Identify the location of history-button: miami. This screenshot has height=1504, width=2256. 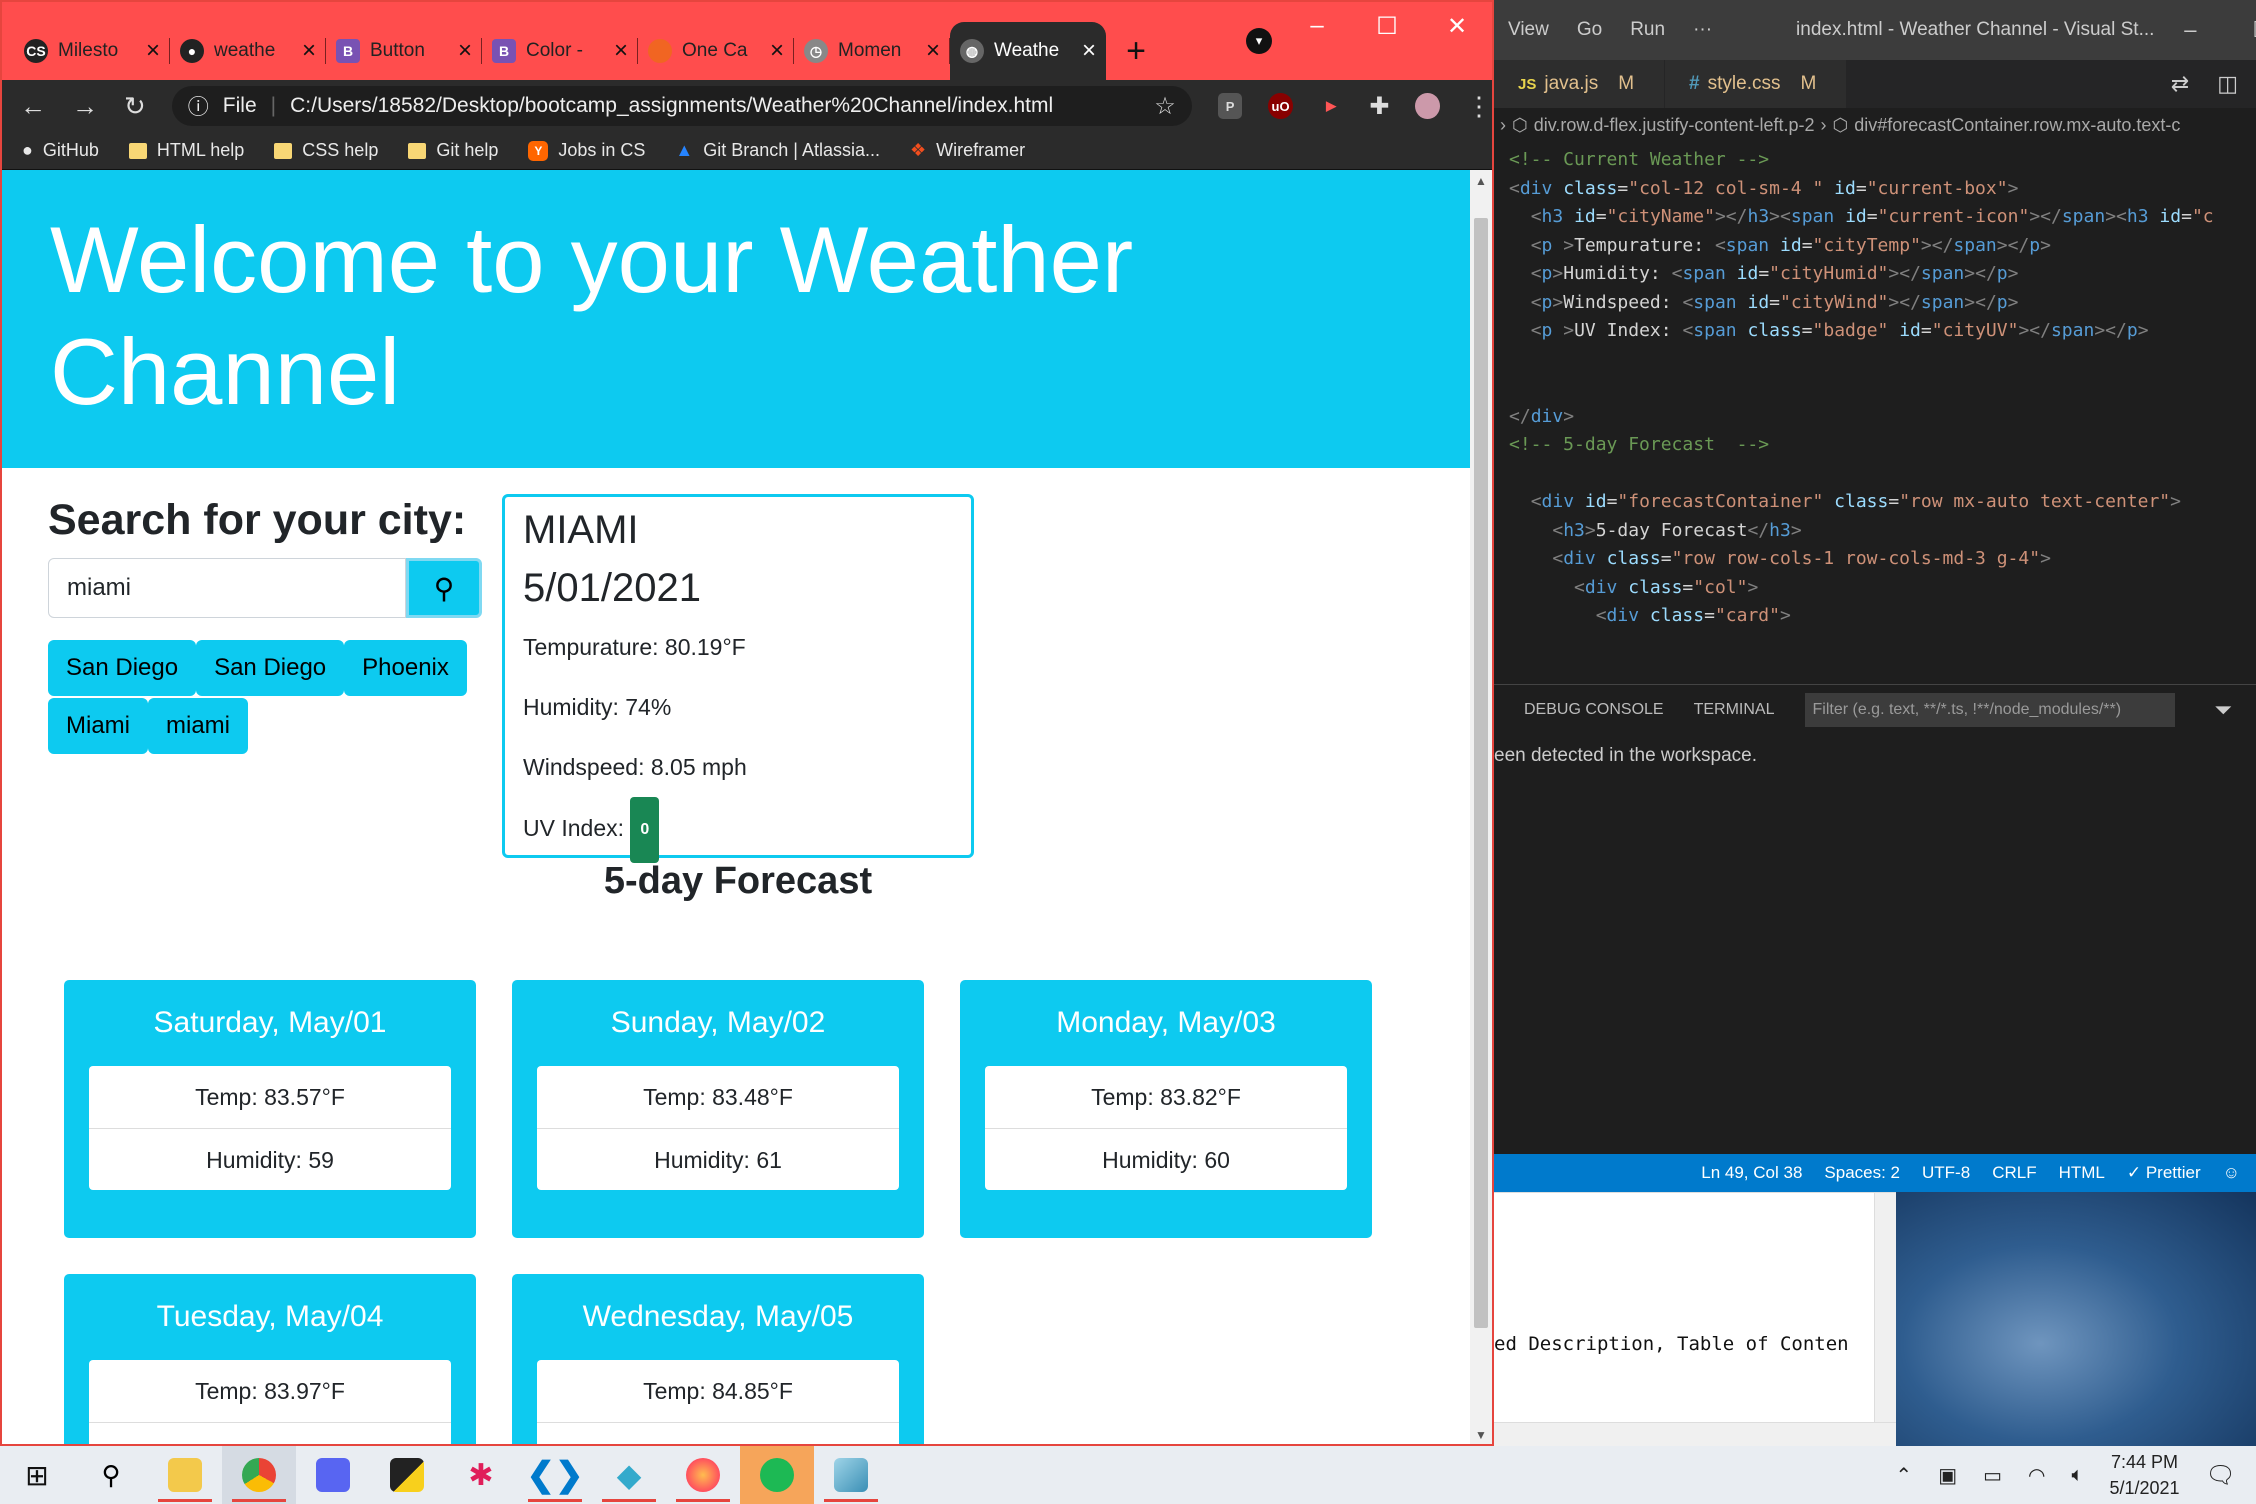
(198, 726).